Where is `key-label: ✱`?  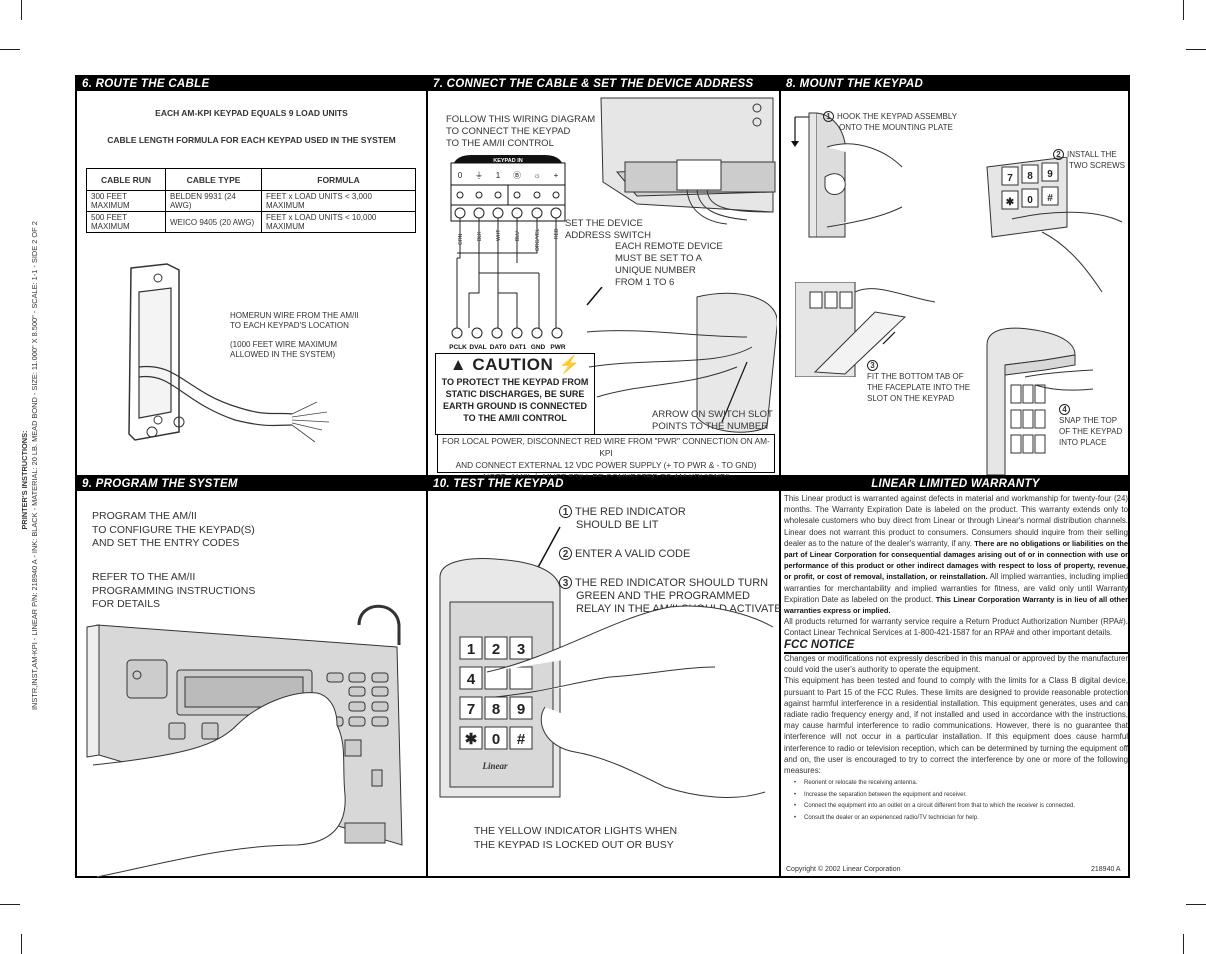
key-label: ✱ is located at coordinates (1010, 202).